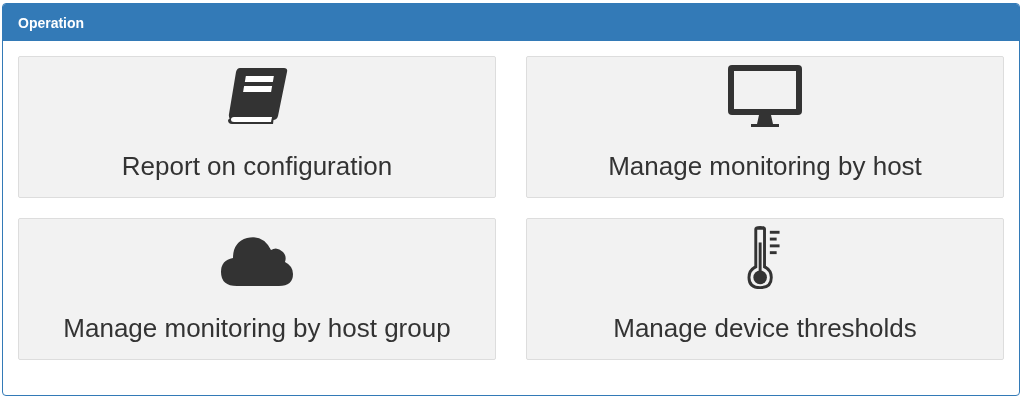 The width and height of the screenshot is (1024, 401). Describe the element at coordinates (51, 22) in the screenshot. I see `panel-title: Operation` at that location.